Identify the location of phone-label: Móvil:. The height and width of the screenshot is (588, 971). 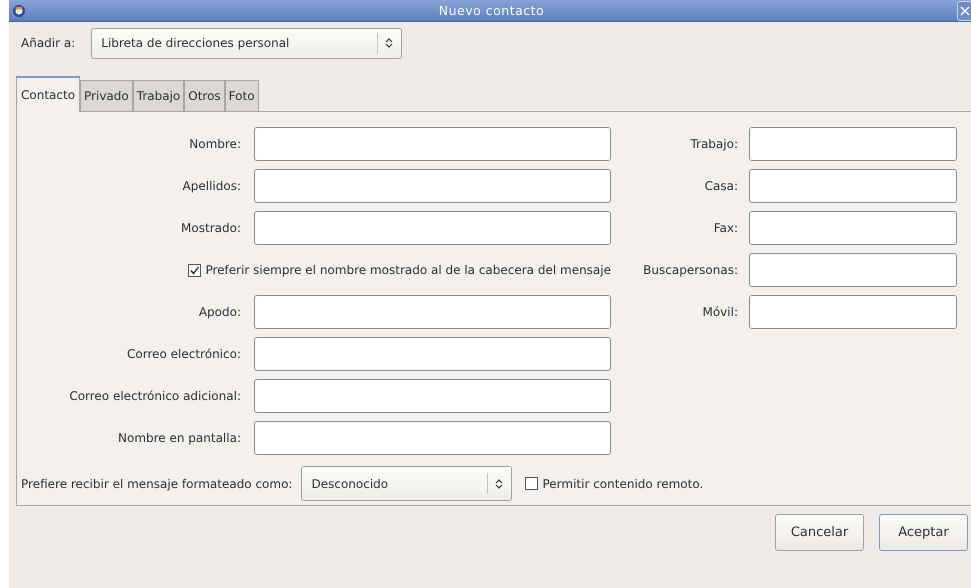
(719, 312).